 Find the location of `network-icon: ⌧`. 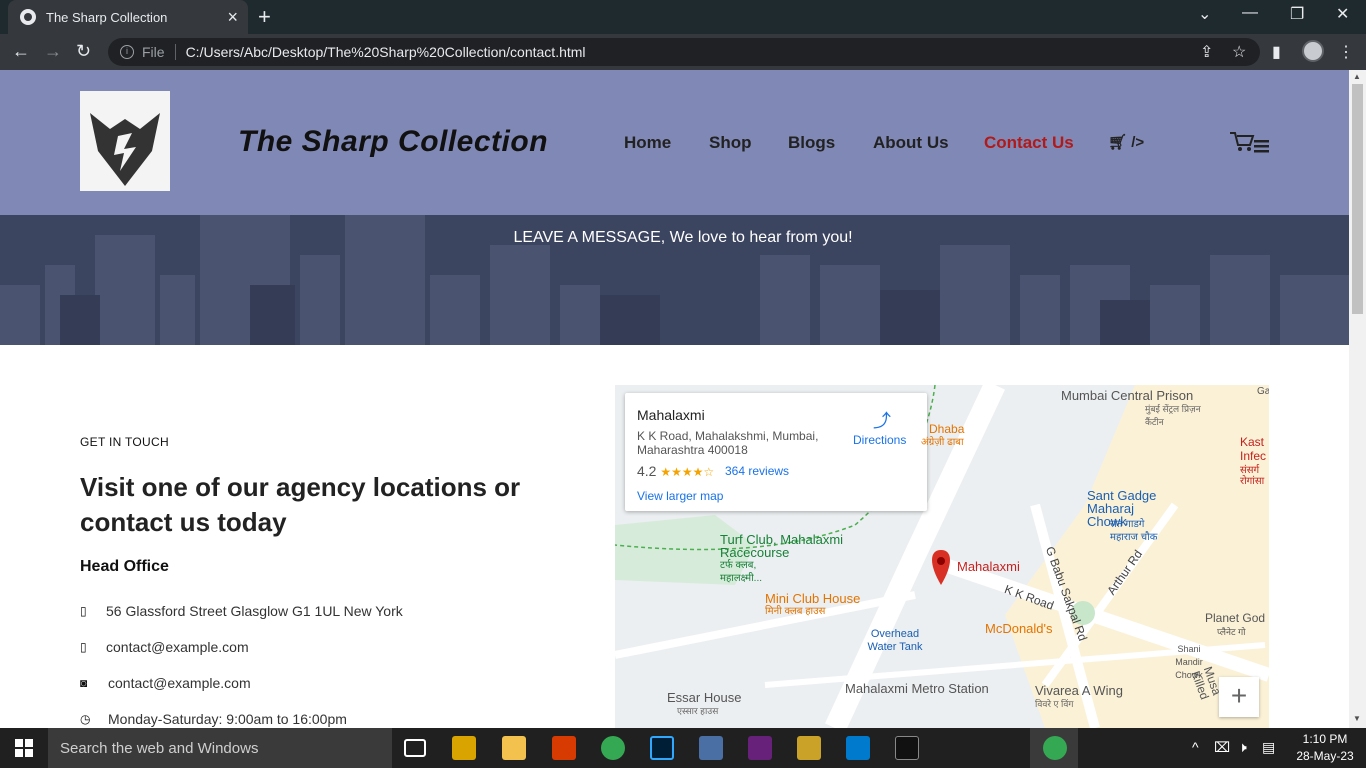

network-icon: ⌧ is located at coordinates (1222, 747).